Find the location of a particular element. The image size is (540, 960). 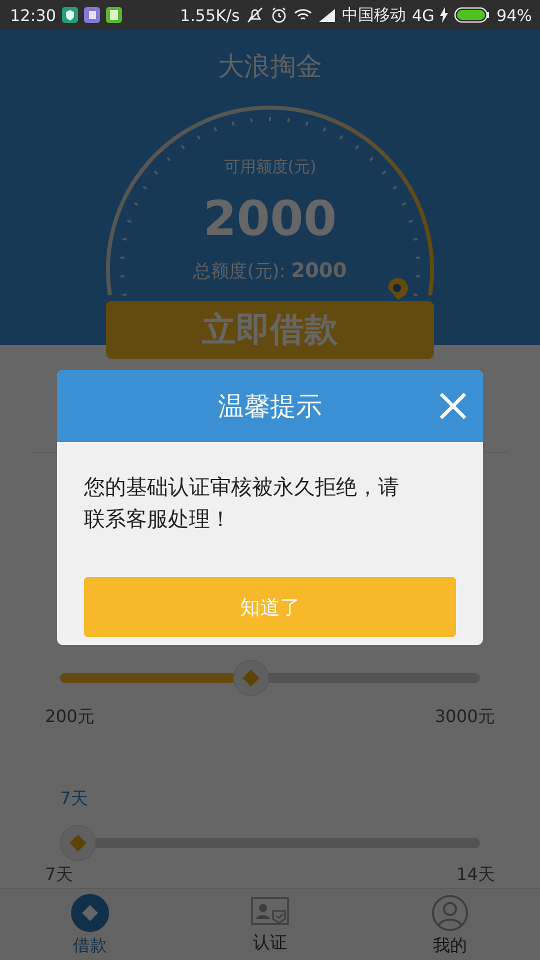

acknowledge-button: 知道了 is located at coordinates (270, 607).